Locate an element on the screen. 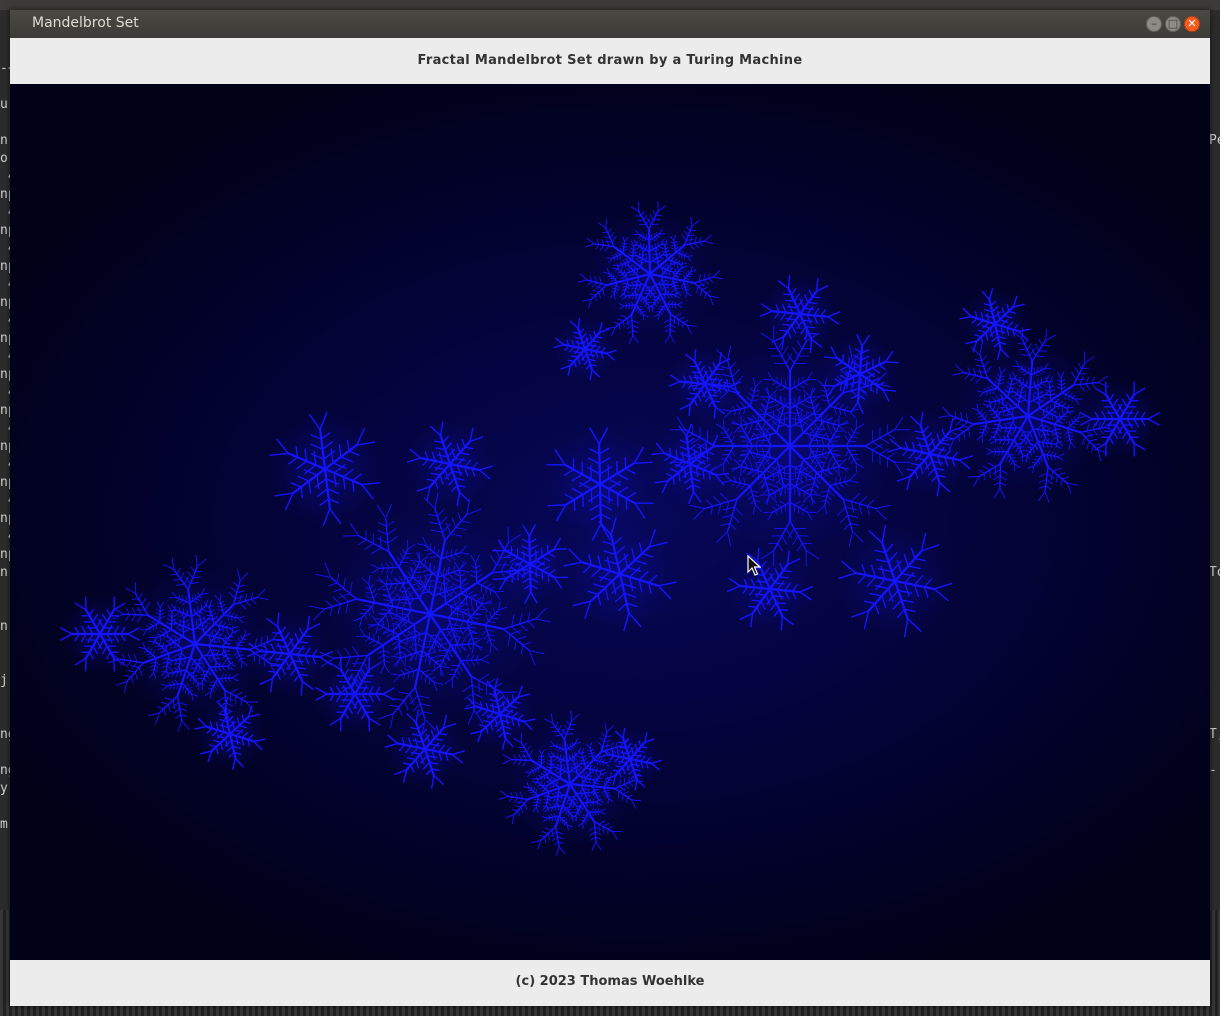 This screenshot has height=1016, width=1220. window-title: Mandelbrot Set is located at coordinates (85, 23).